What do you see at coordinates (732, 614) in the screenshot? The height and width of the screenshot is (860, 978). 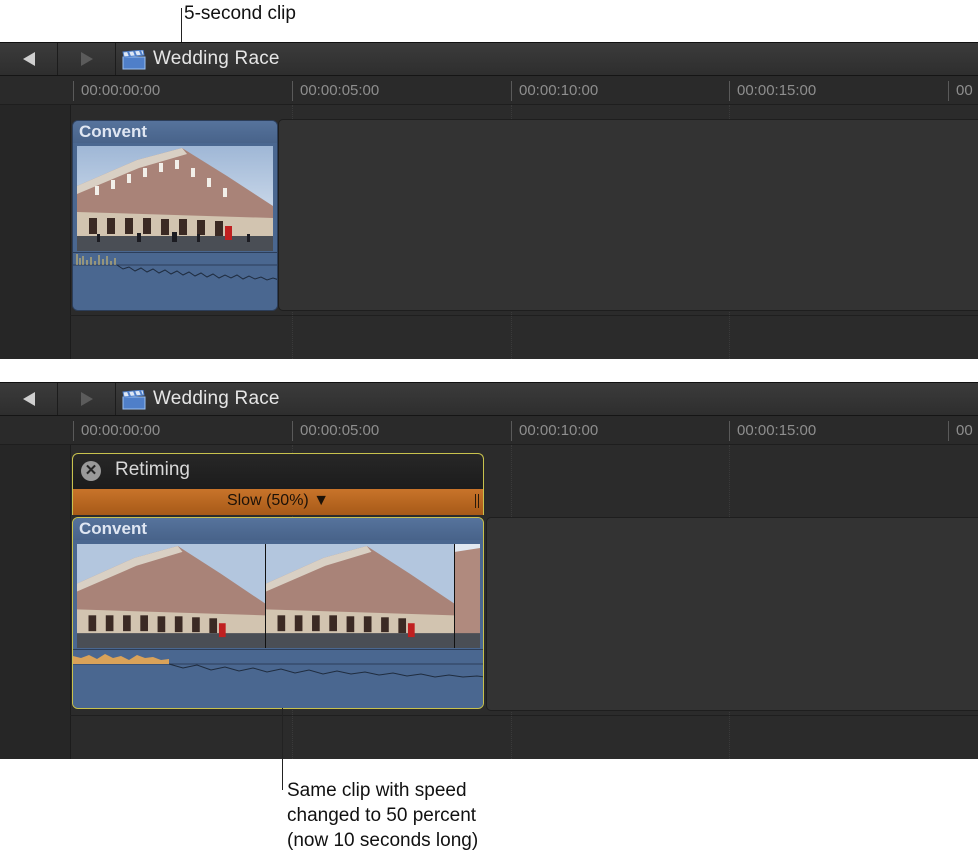 I see `gap-clip` at bounding box center [732, 614].